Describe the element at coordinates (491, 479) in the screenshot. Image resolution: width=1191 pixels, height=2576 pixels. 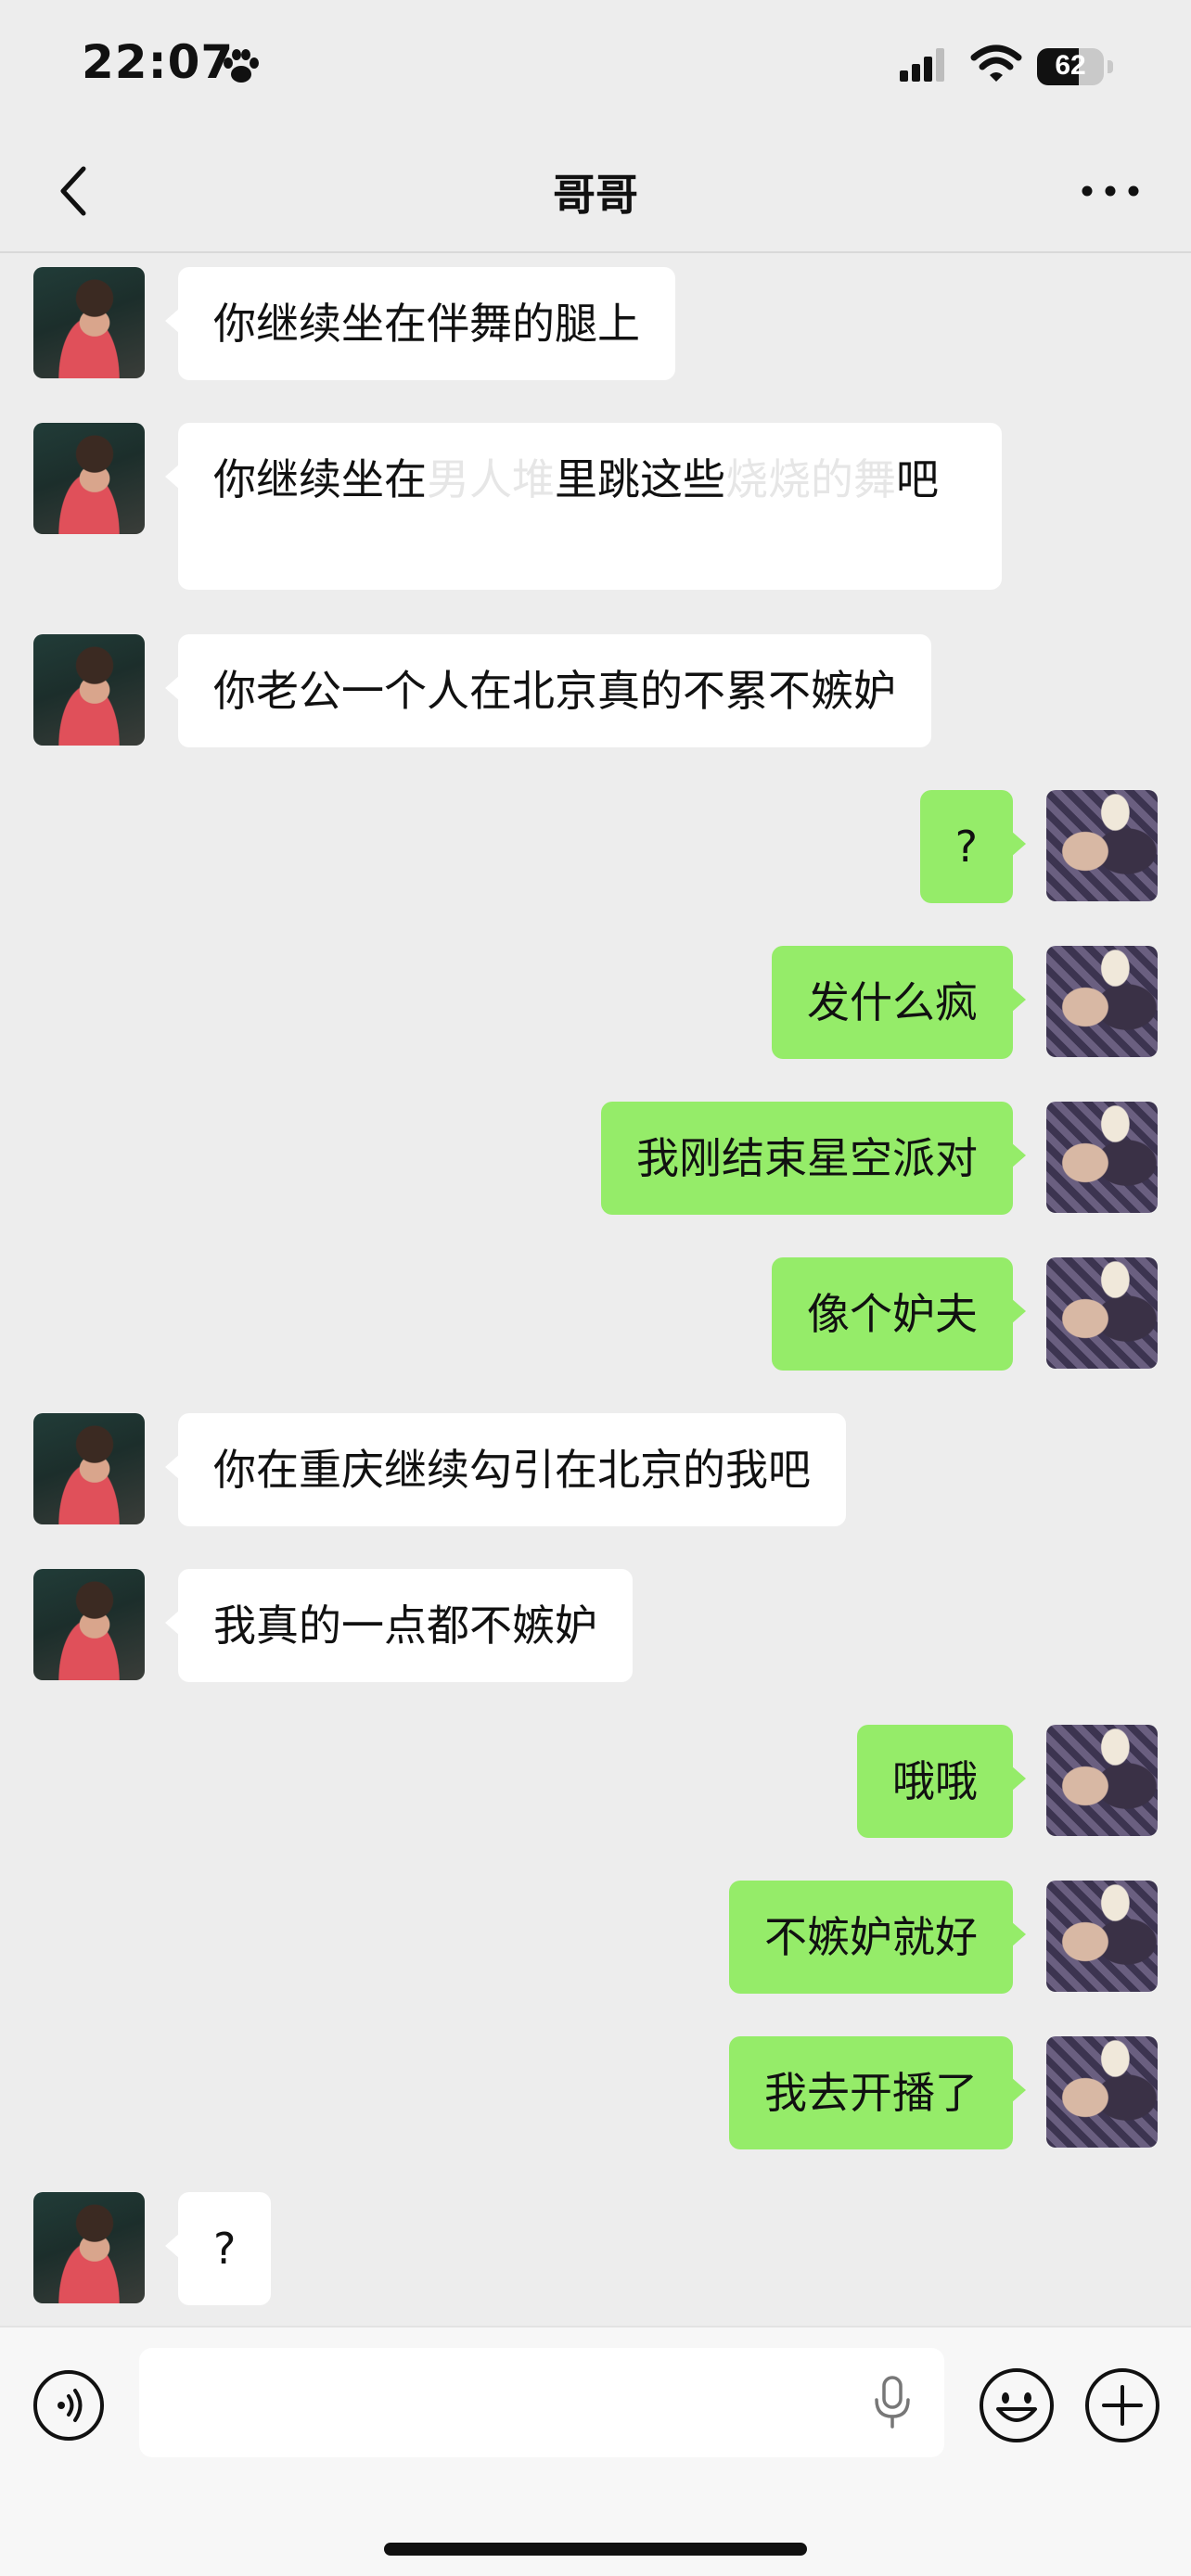
I see `message-segment-faded: 男人堆` at that location.